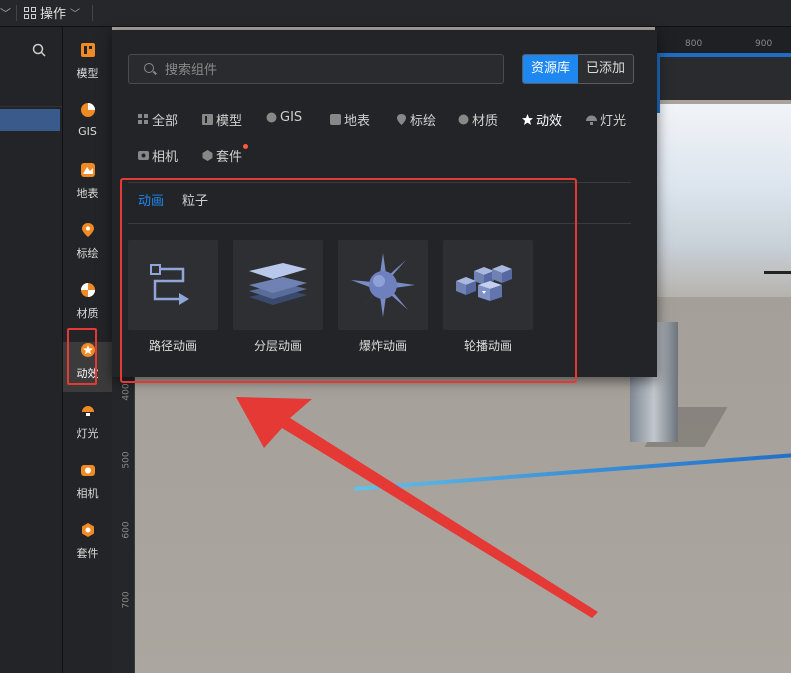 Image resolution: width=791 pixels, height=673 pixels. I want to click on grid-icon, so click(143, 119).